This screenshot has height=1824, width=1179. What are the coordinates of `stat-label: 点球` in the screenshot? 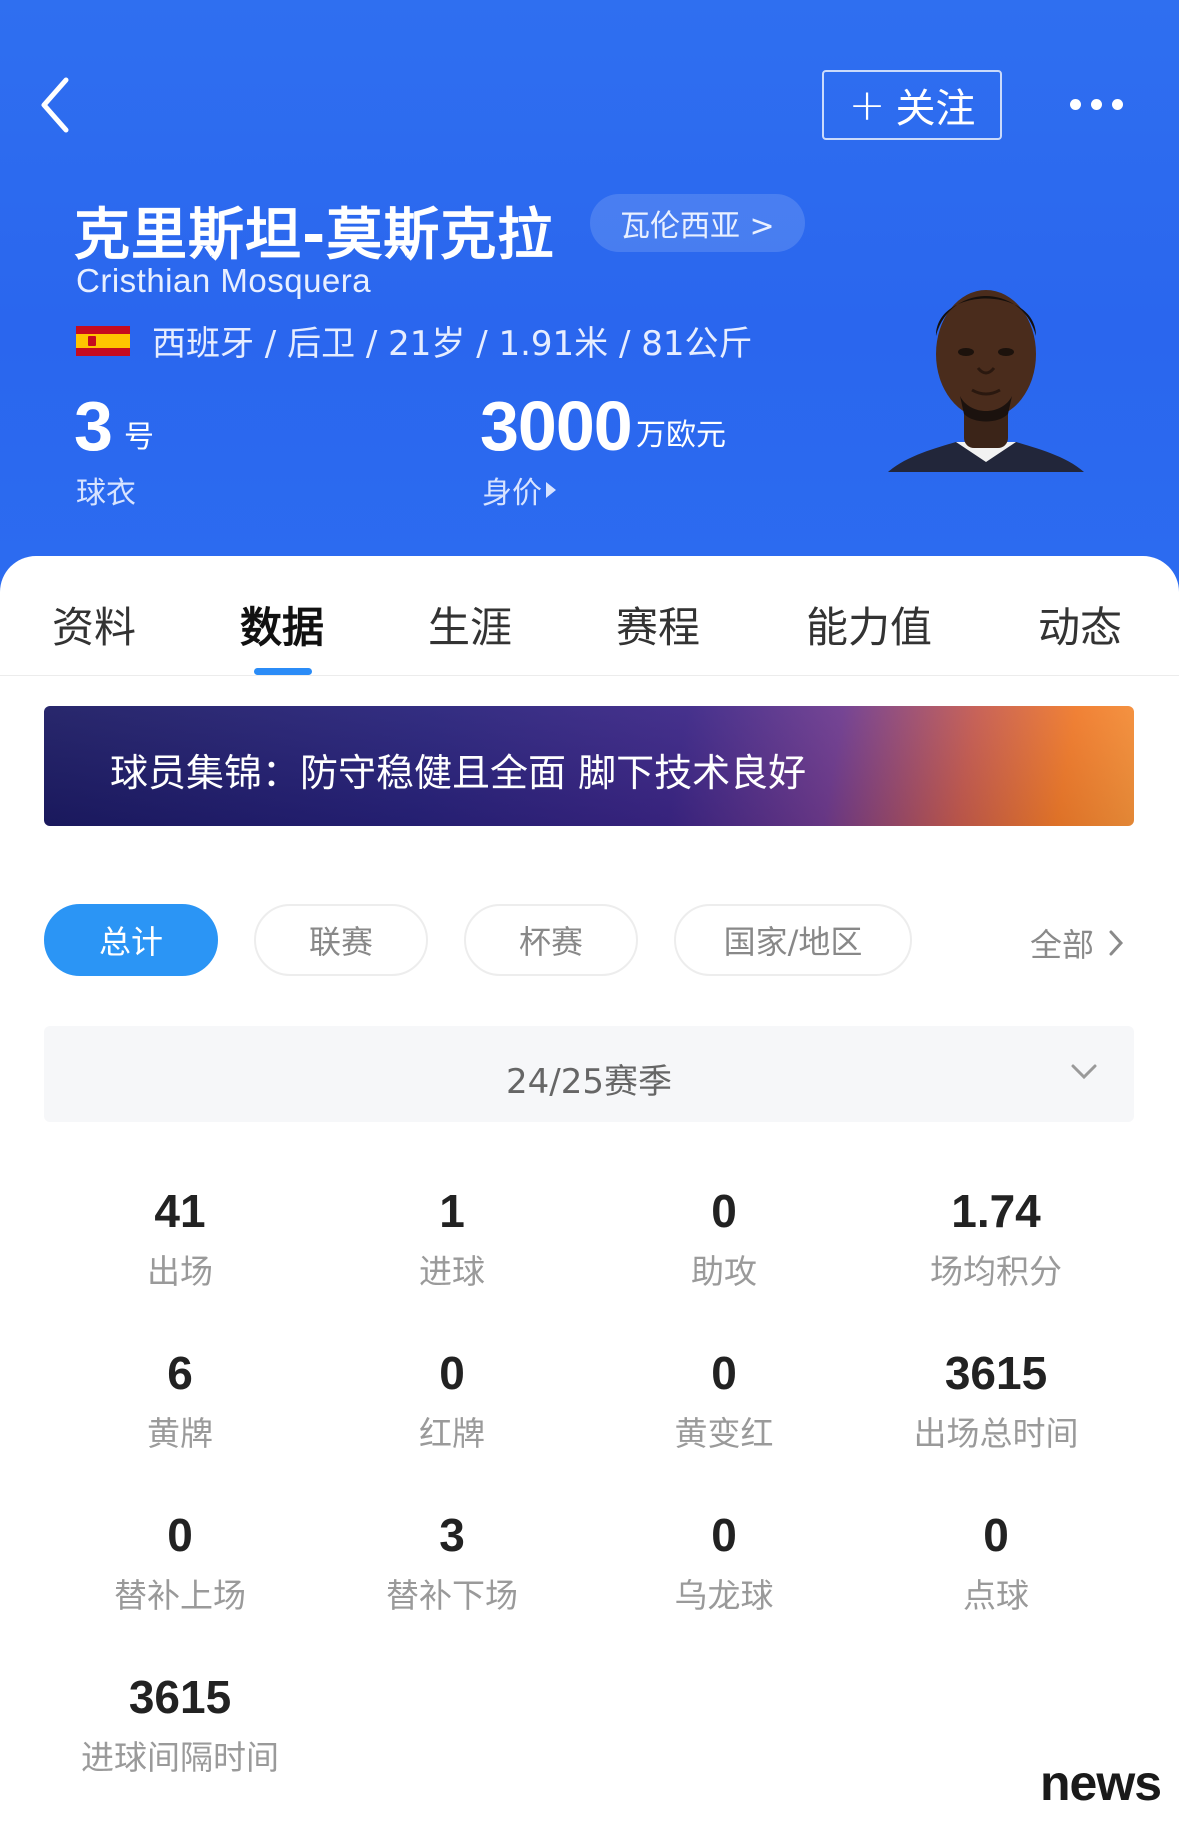 It's located at (996, 1595).